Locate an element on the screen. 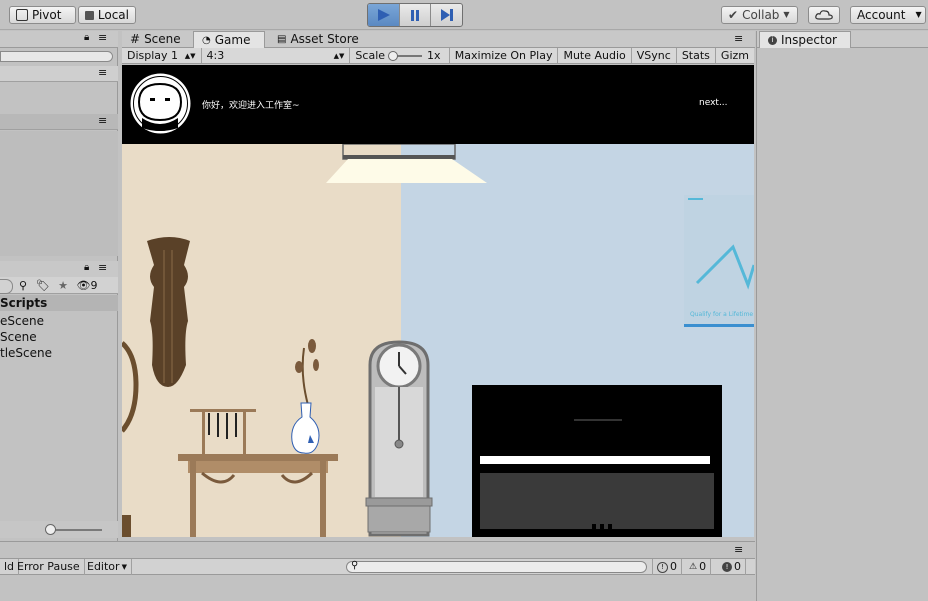 The width and height of the screenshot is (928, 601). vsync-toggle: VSync is located at coordinates (654, 55).